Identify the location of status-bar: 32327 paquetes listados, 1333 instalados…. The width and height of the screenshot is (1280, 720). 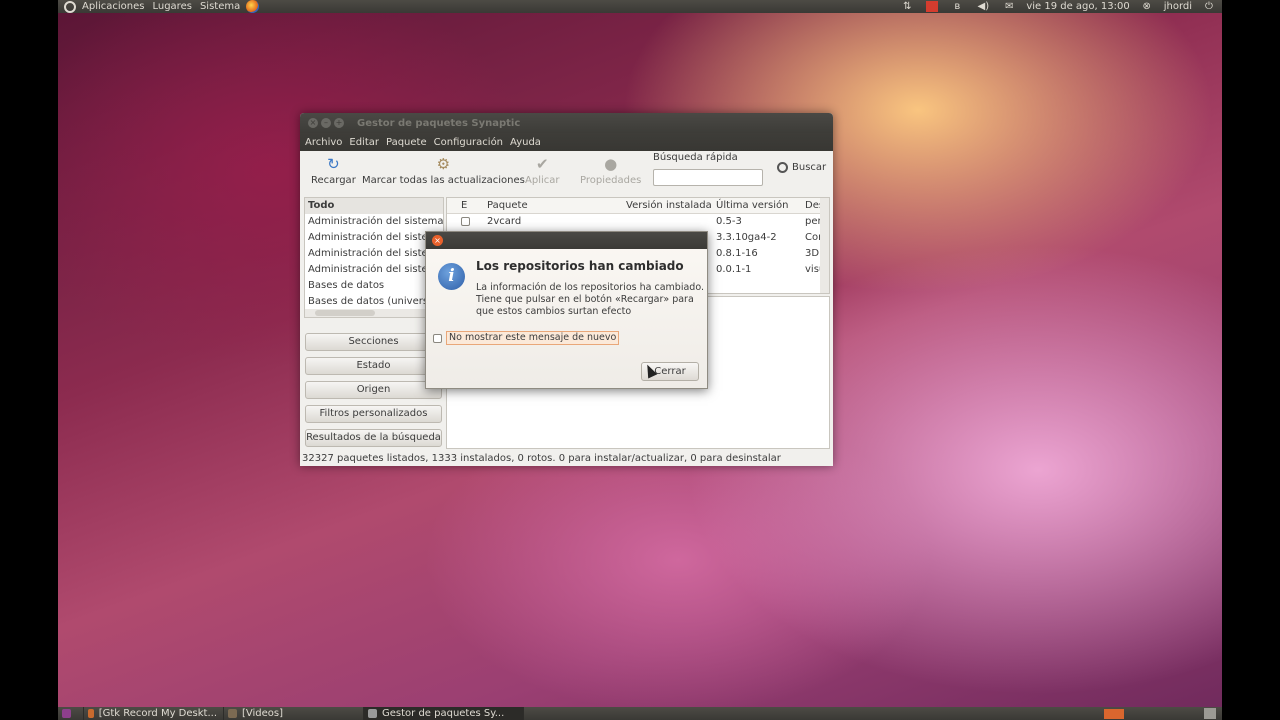
(541, 458).